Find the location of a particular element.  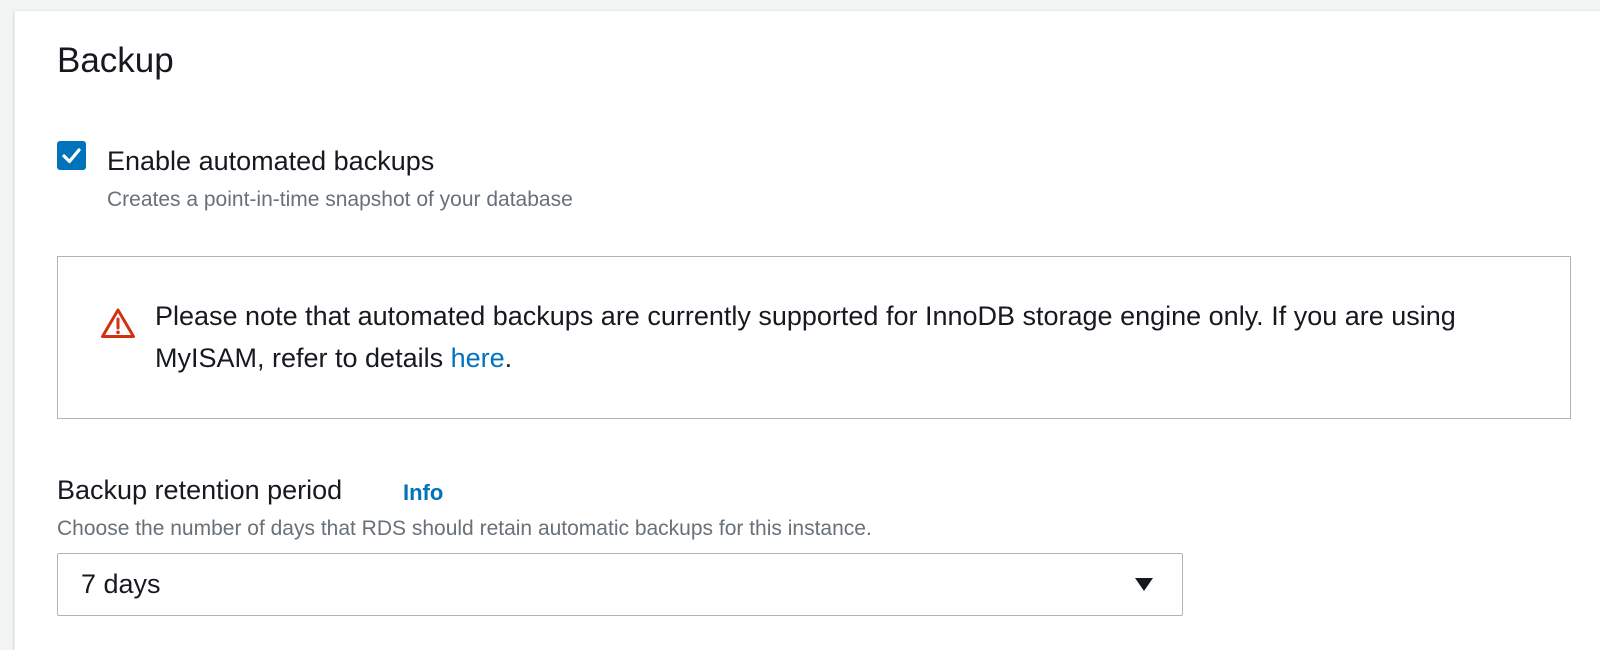

caret-down-icon is located at coordinates (1144, 584).